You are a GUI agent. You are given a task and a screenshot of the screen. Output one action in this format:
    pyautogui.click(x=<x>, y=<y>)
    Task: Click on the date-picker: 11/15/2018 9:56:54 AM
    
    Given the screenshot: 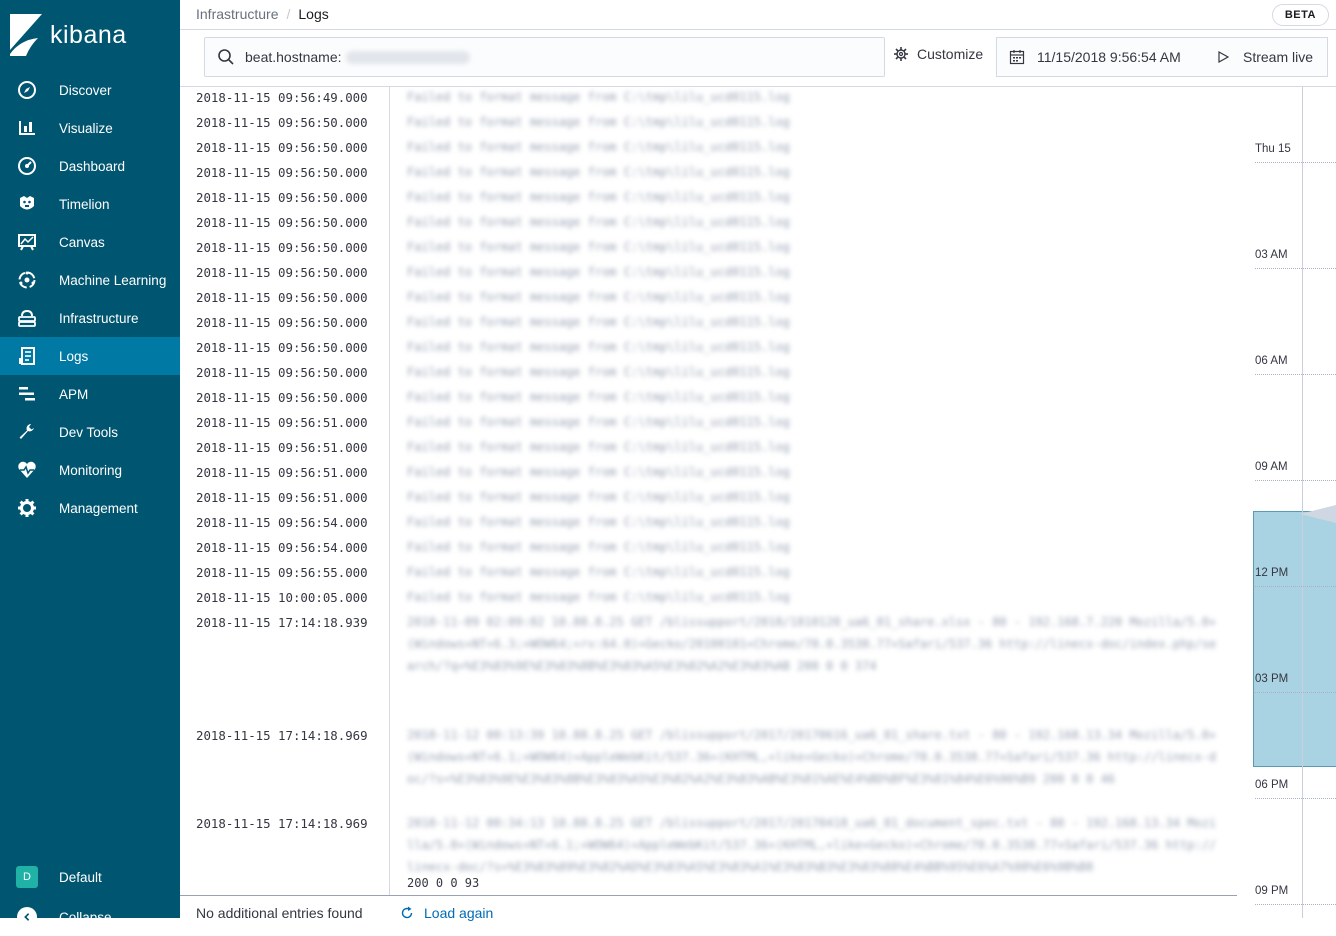 What is the action you would take?
    pyautogui.click(x=1102, y=57)
    